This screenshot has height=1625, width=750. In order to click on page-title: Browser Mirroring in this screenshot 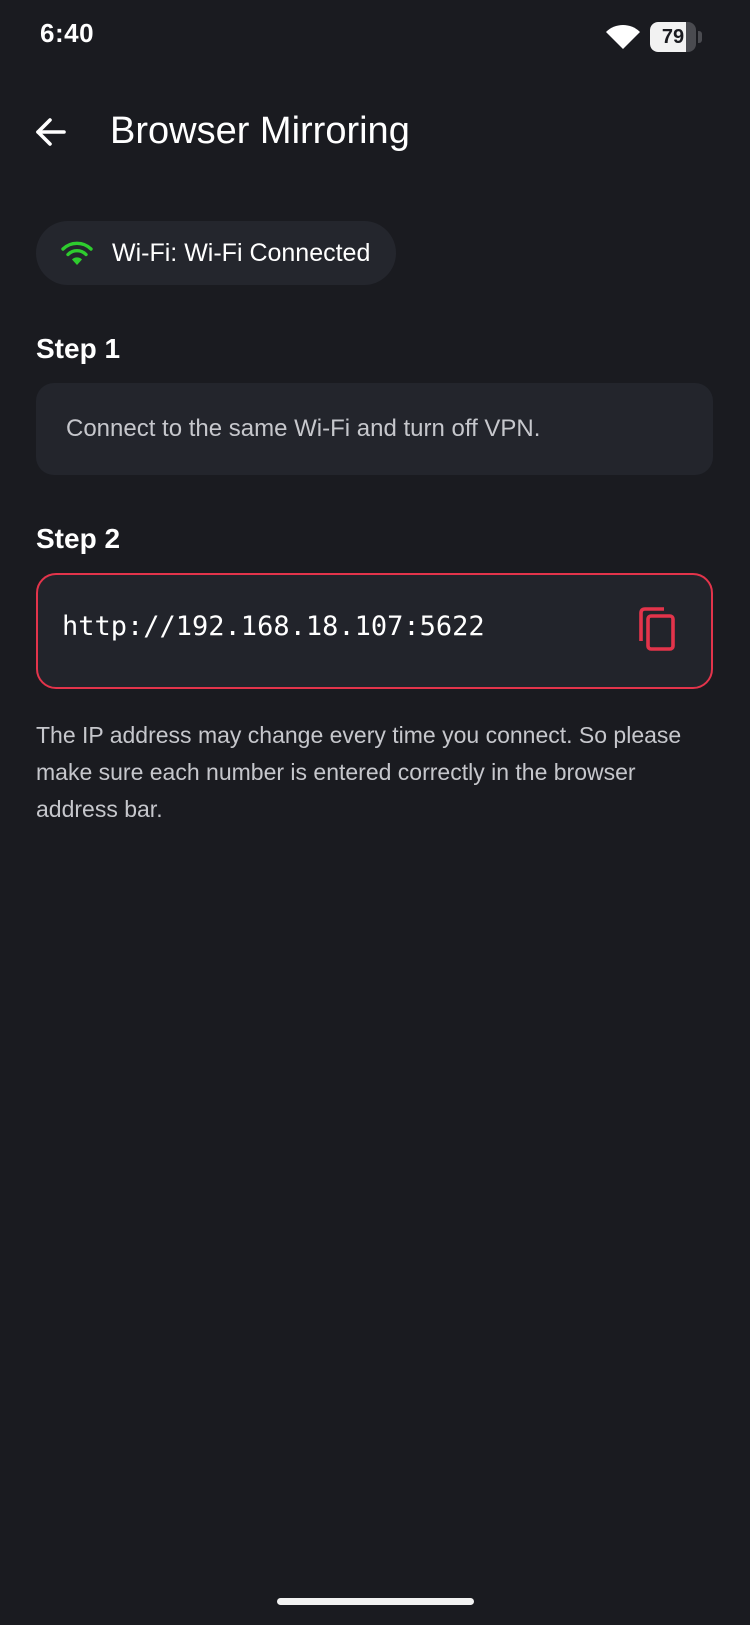, I will do `click(260, 131)`.